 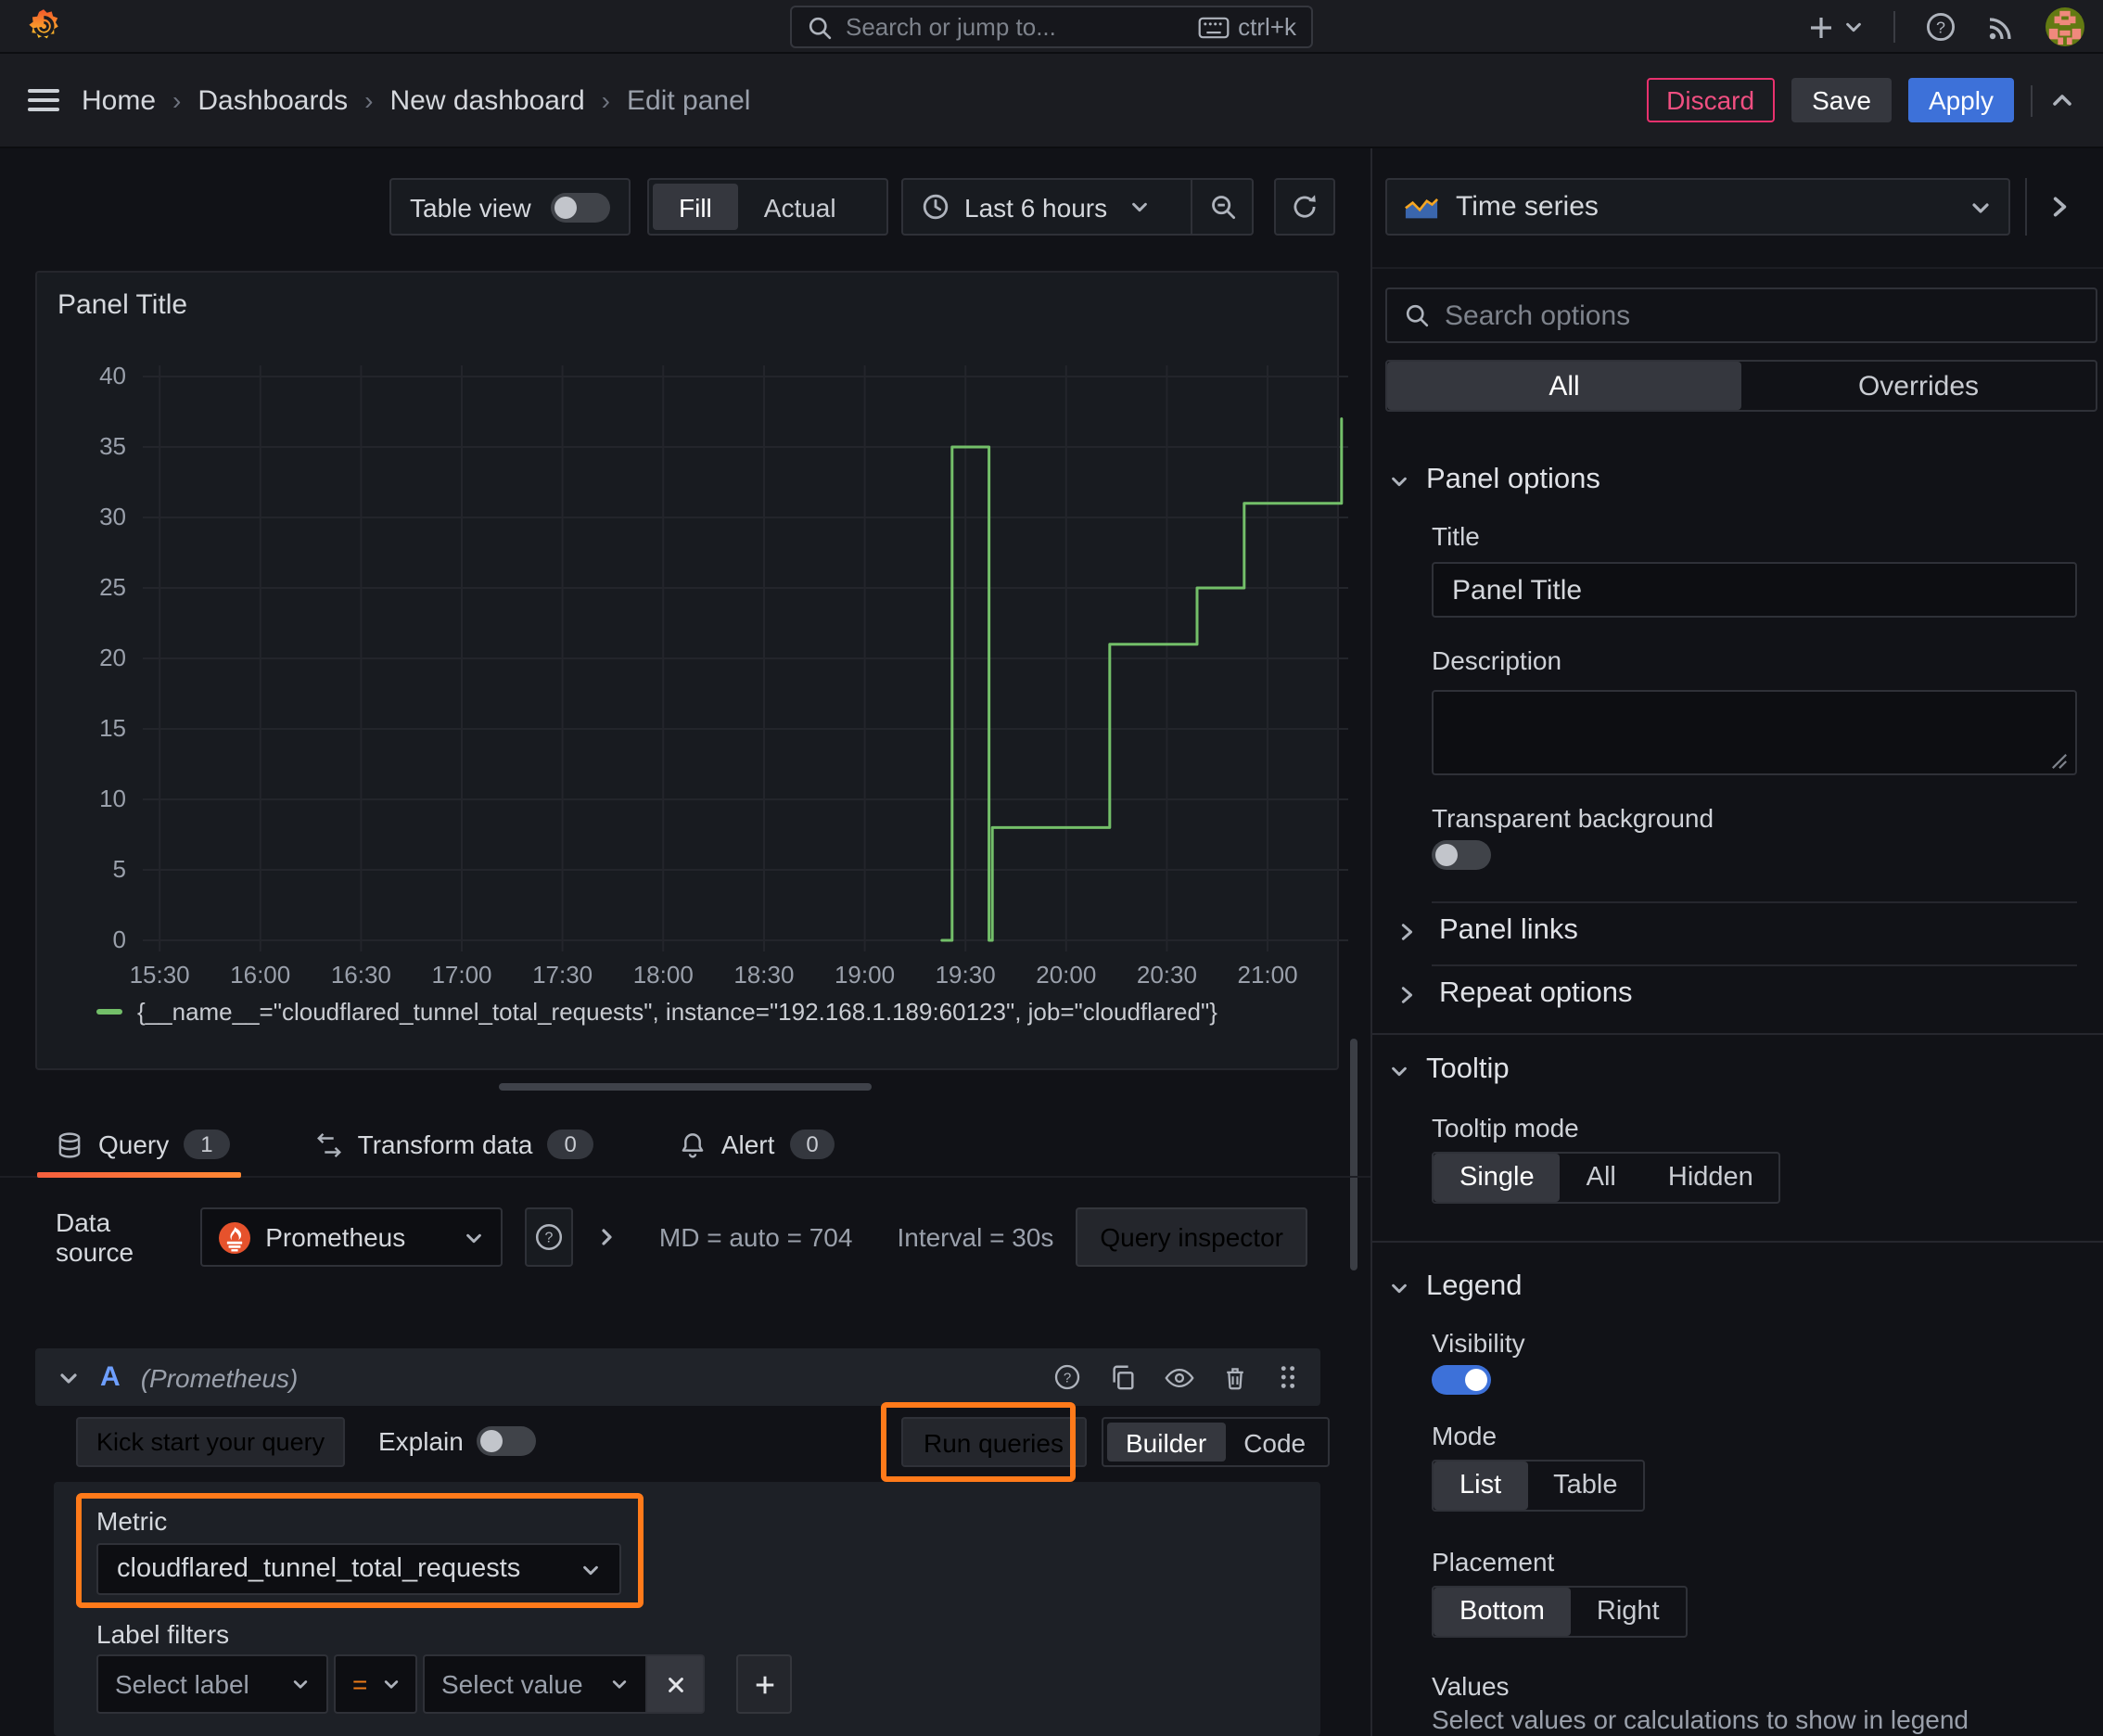 I want to click on options-search-input, so click(x=1762, y=316).